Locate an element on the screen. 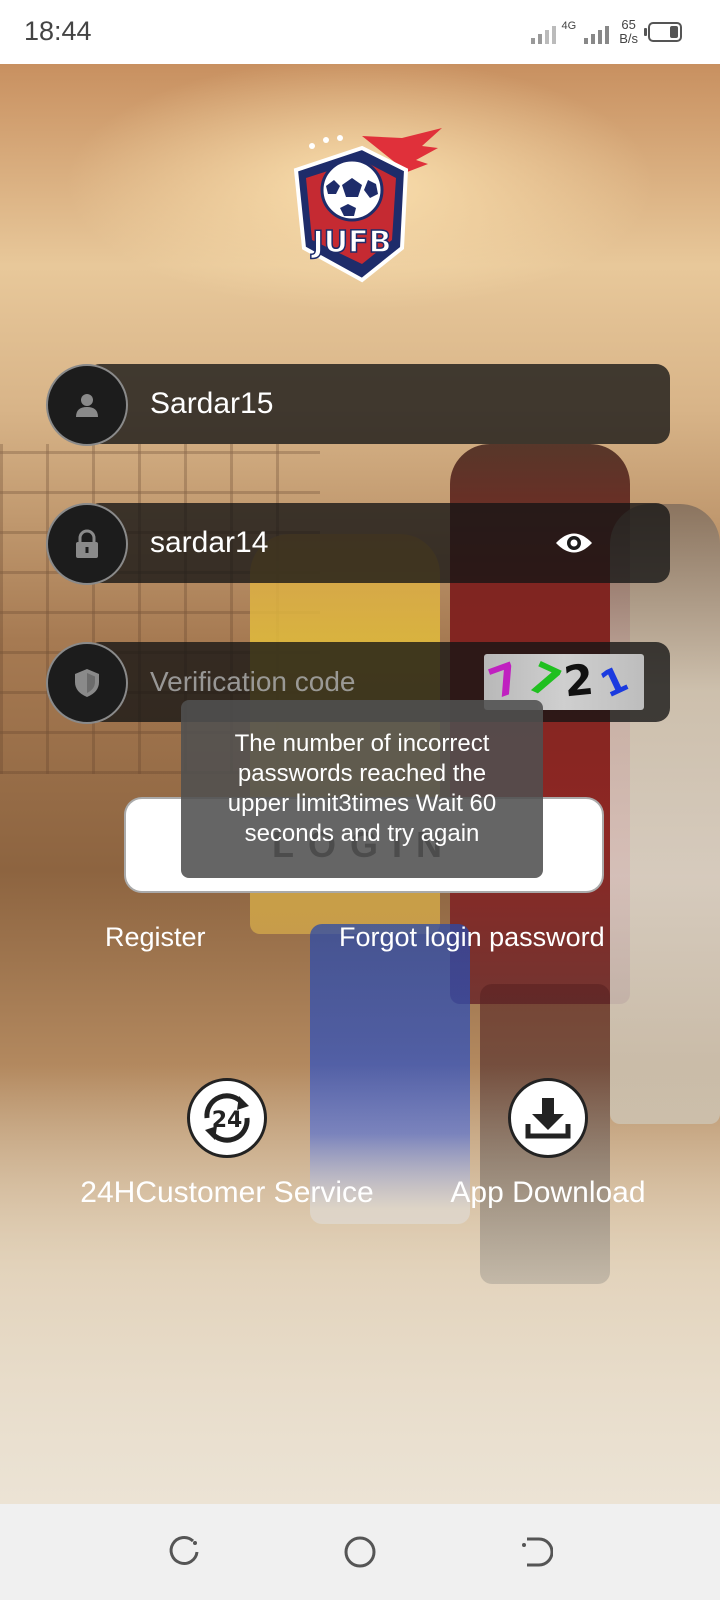  signal-icon-secondary is located at coordinates (597, 32).